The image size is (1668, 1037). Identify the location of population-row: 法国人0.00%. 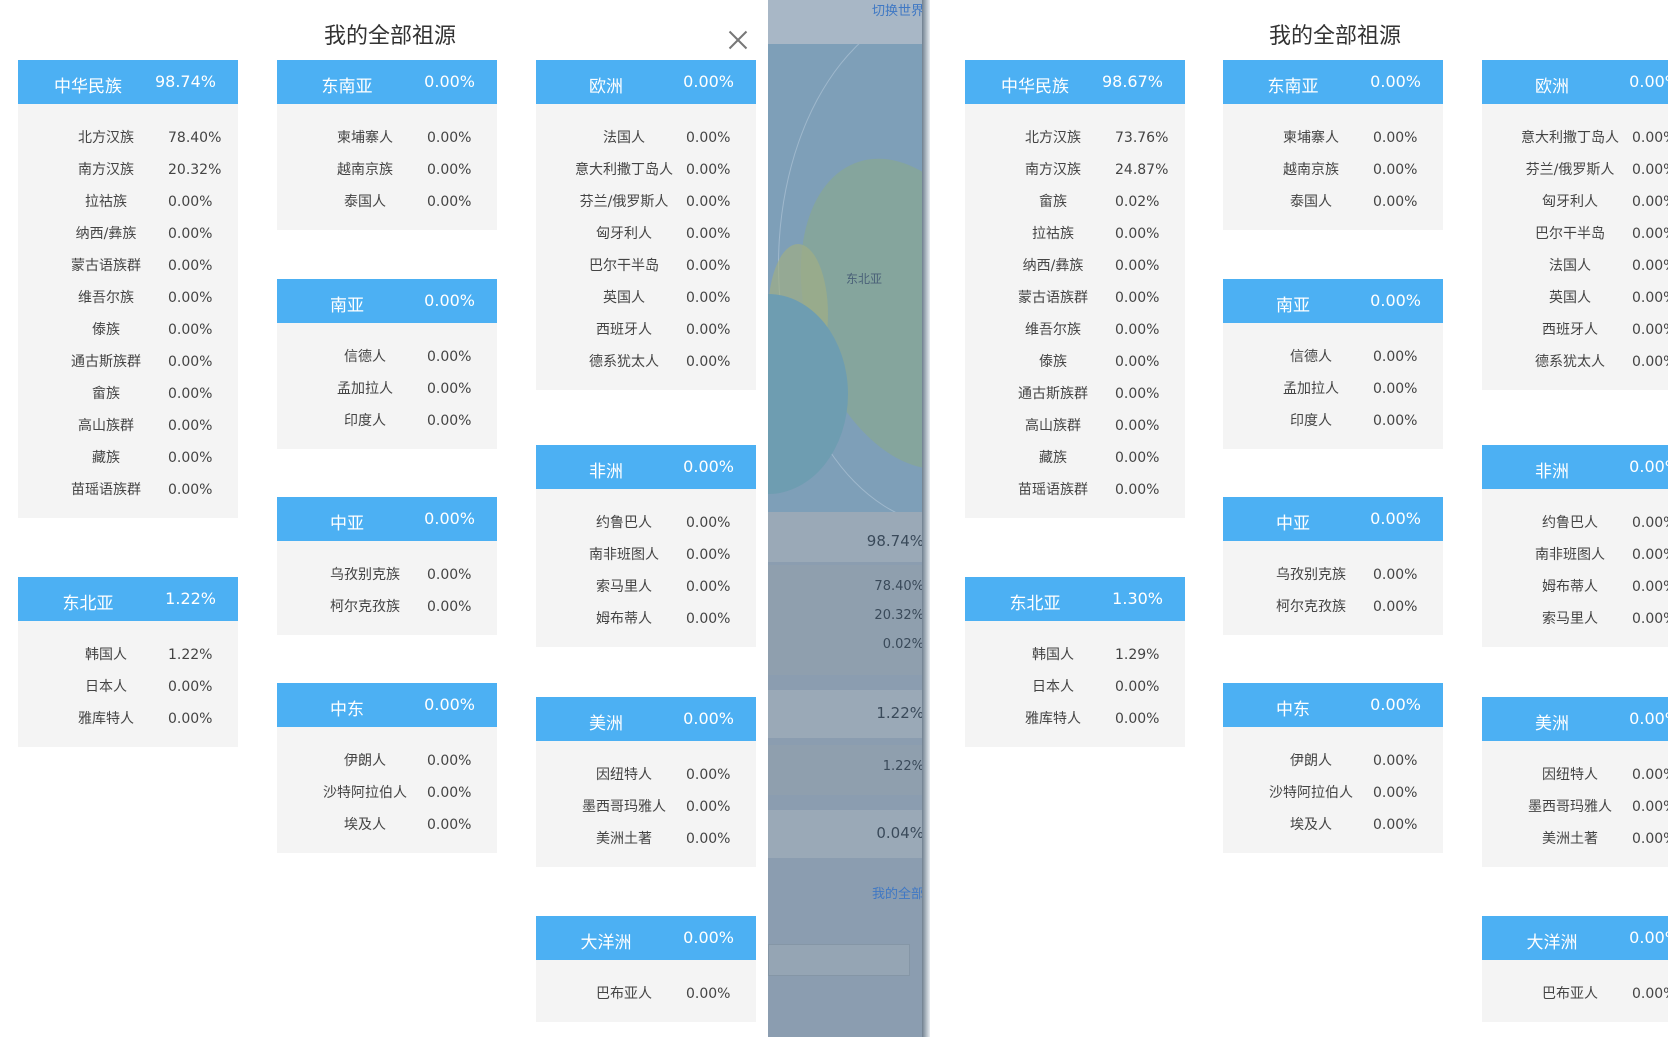
(1575, 266).